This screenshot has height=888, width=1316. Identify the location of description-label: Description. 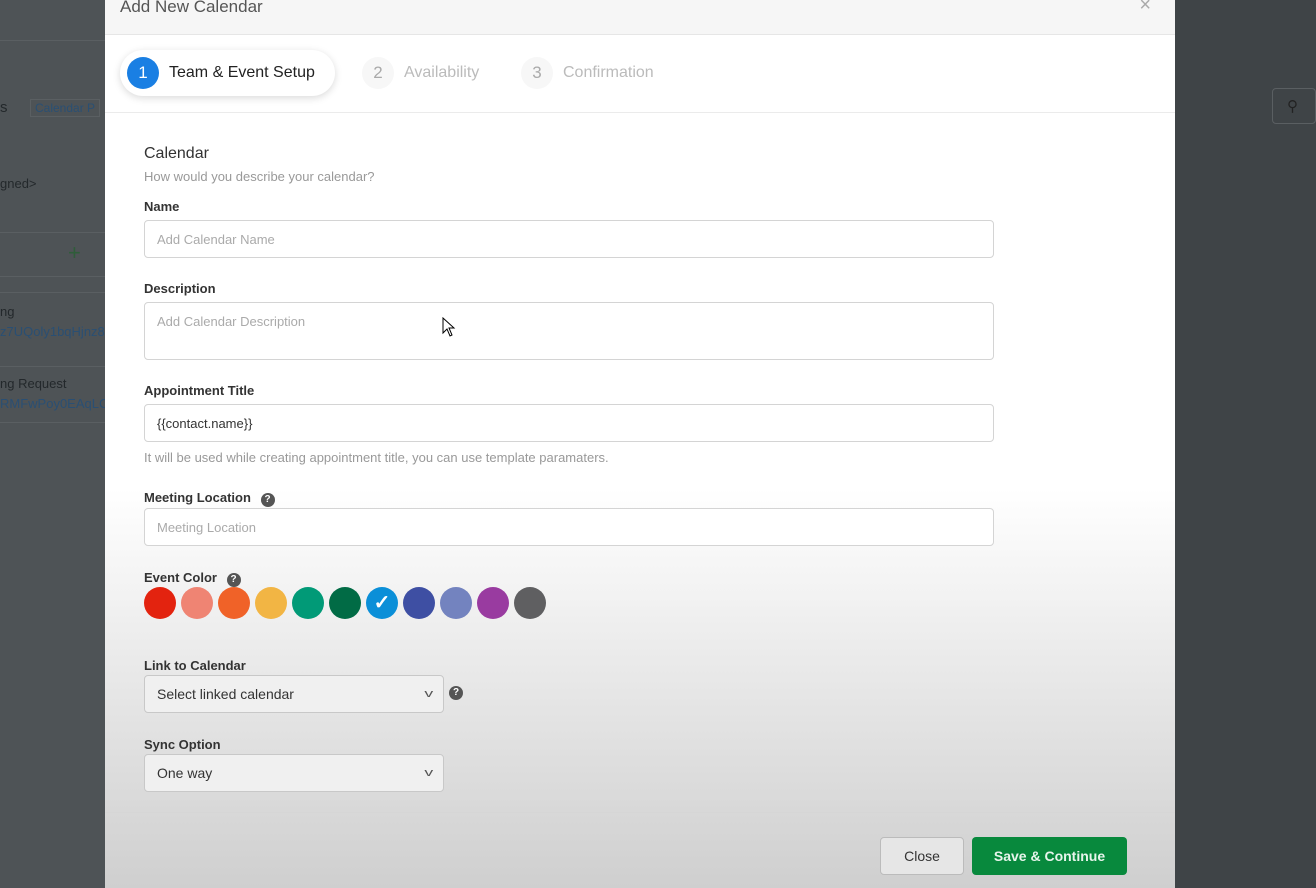
(180, 288).